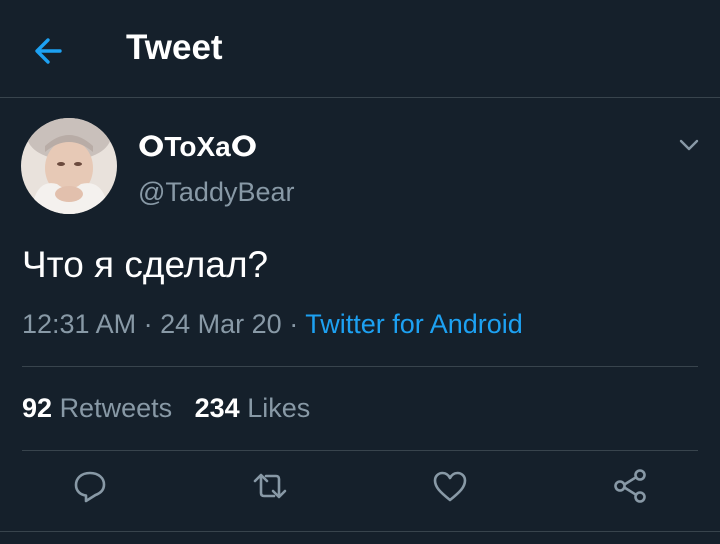 Image resolution: width=720 pixels, height=544 pixels. I want to click on avatar, so click(69, 166).